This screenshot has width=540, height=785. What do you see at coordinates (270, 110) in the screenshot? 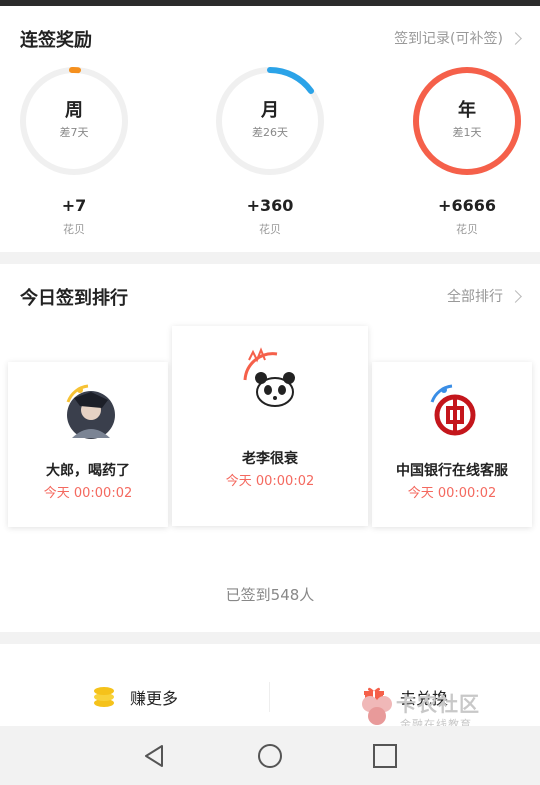
I see `month-ring-label: 月` at bounding box center [270, 110].